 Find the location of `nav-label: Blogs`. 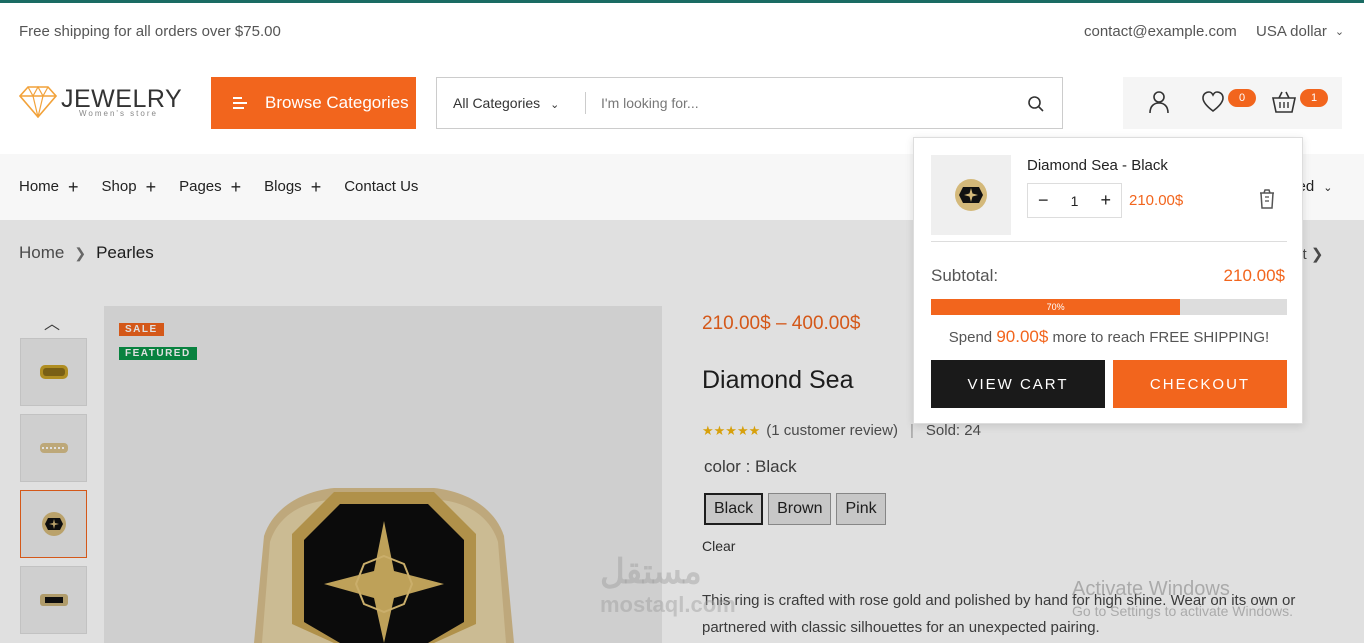

nav-label: Blogs is located at coordinates (283, 186).